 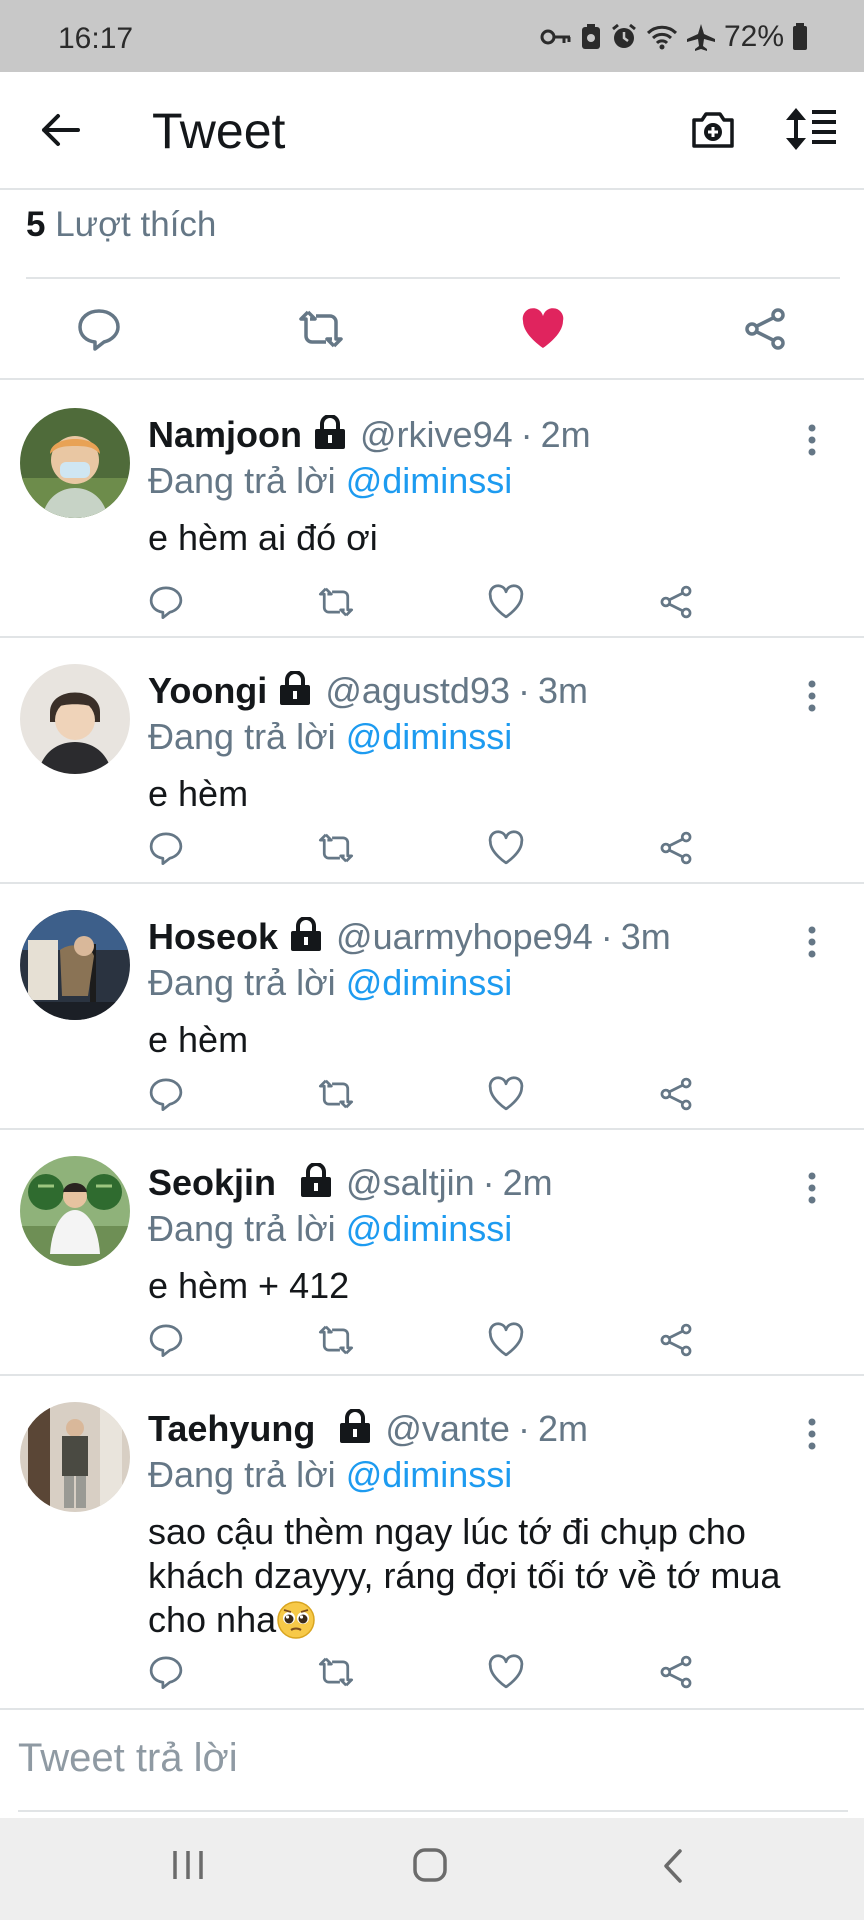 What do you see at coordinates (207, 691) in the screenshot?
I see `display-name: Yoongi` at bounding box center [207, 691].